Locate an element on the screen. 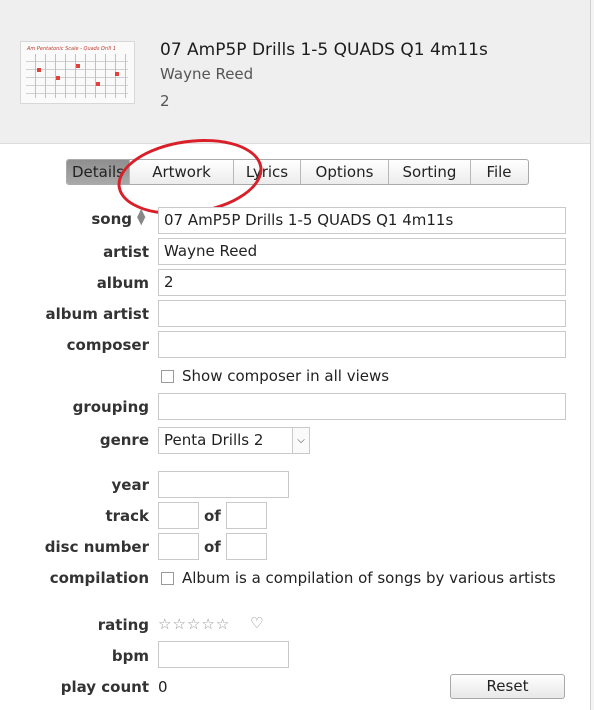 The width and height of the screenshot is (594, 710). artwork-caption: Am Pentatonic Scale - Quads Drill 1 is located at coordinates (71, 49).